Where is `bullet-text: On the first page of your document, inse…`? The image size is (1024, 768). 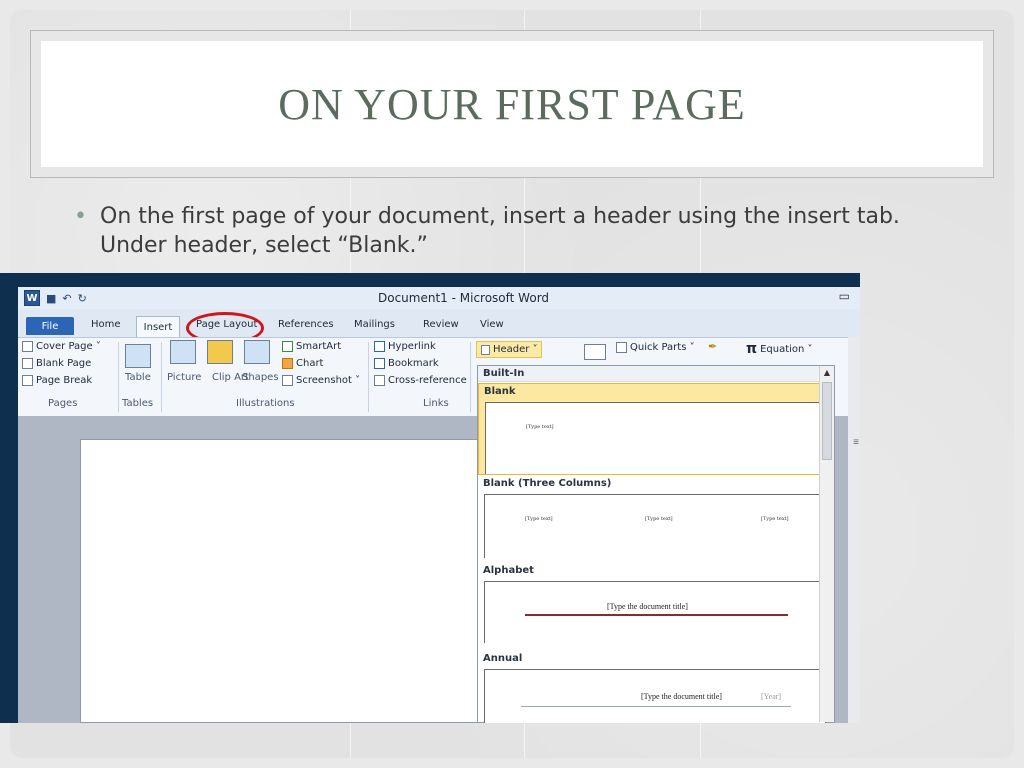
bullet-text: On the first page of your document, inse… is located at coordinates (500, 231).